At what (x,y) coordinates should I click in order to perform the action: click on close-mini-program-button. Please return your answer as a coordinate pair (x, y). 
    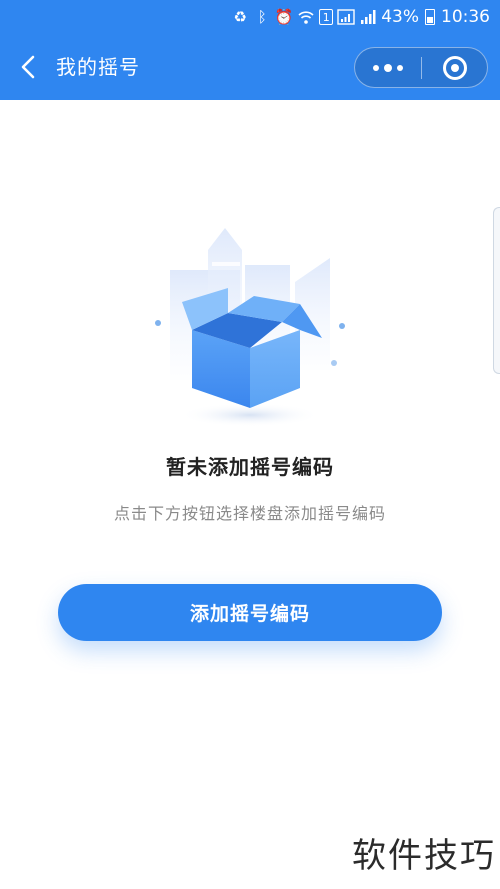
    Looking at the image, I should click on (454, 67).